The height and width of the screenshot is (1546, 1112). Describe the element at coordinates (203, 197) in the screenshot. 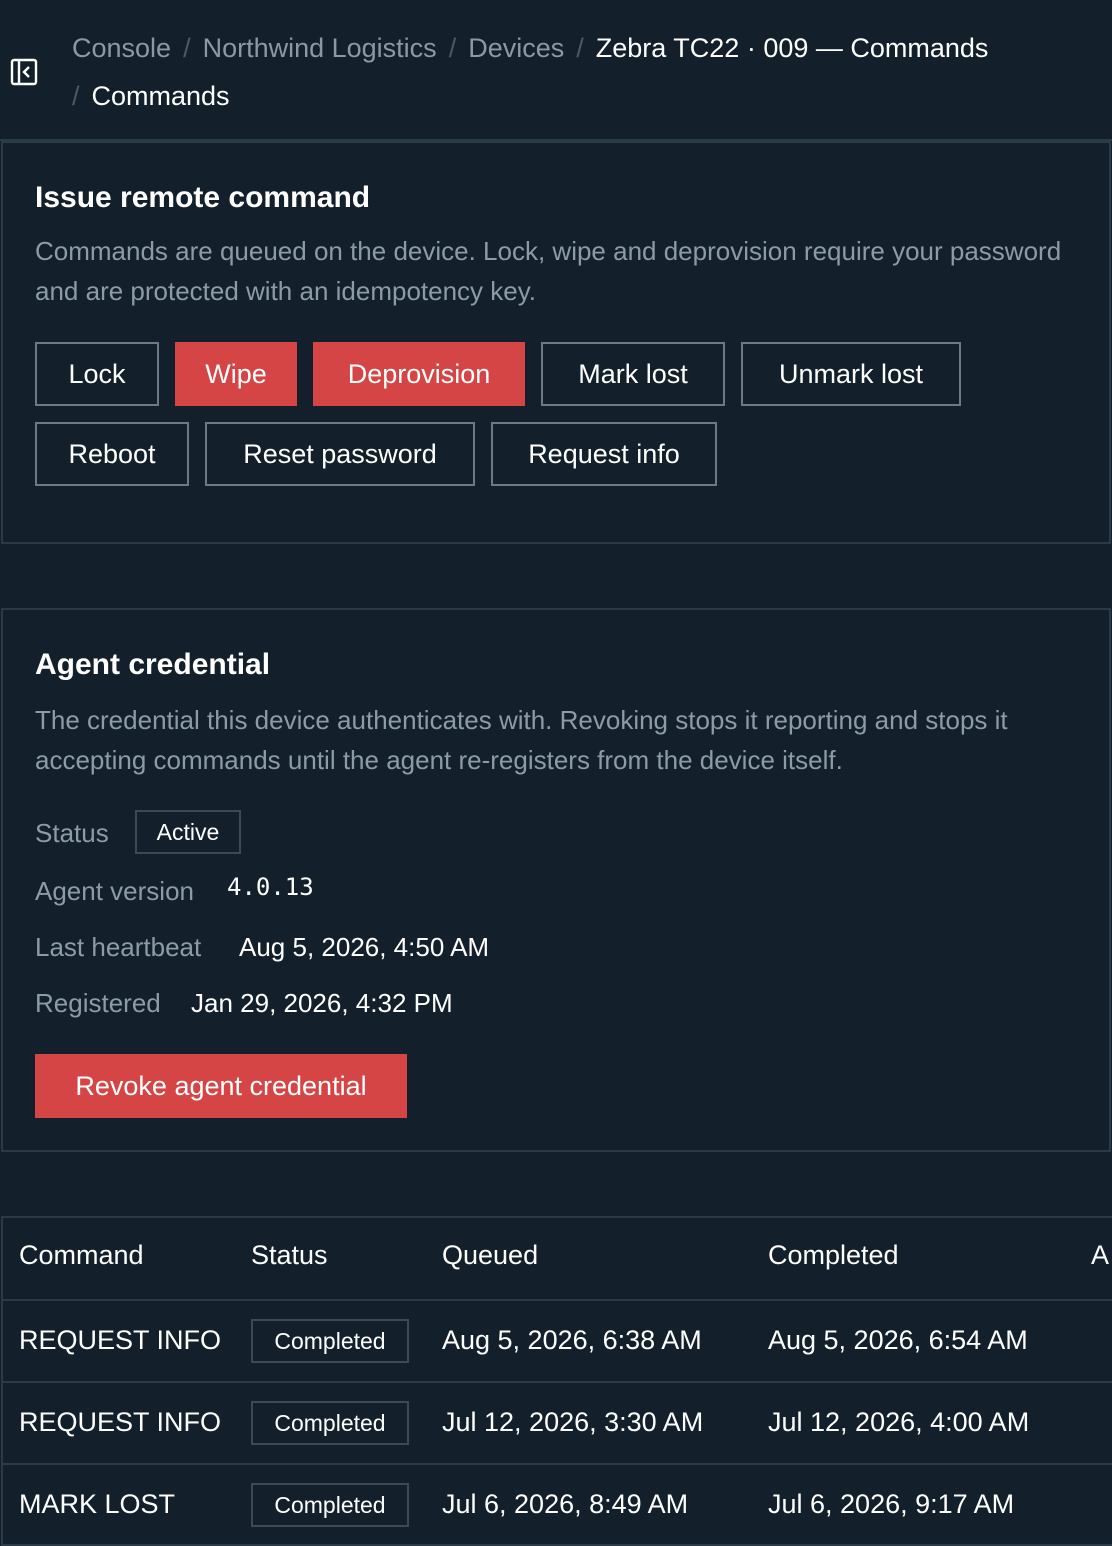

I see `remote-command-title: Issue remote command` at that location.